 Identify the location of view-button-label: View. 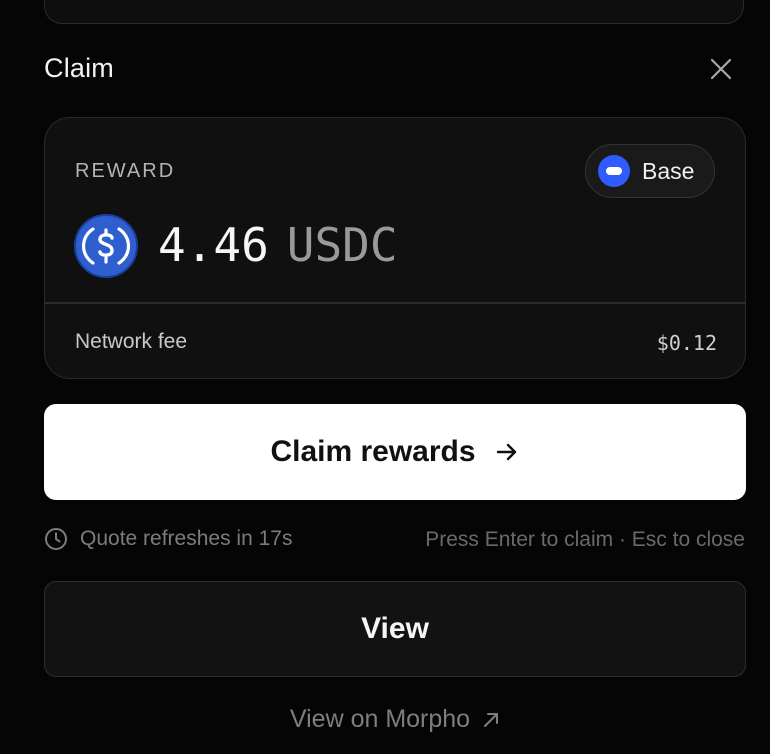
(395, 628).